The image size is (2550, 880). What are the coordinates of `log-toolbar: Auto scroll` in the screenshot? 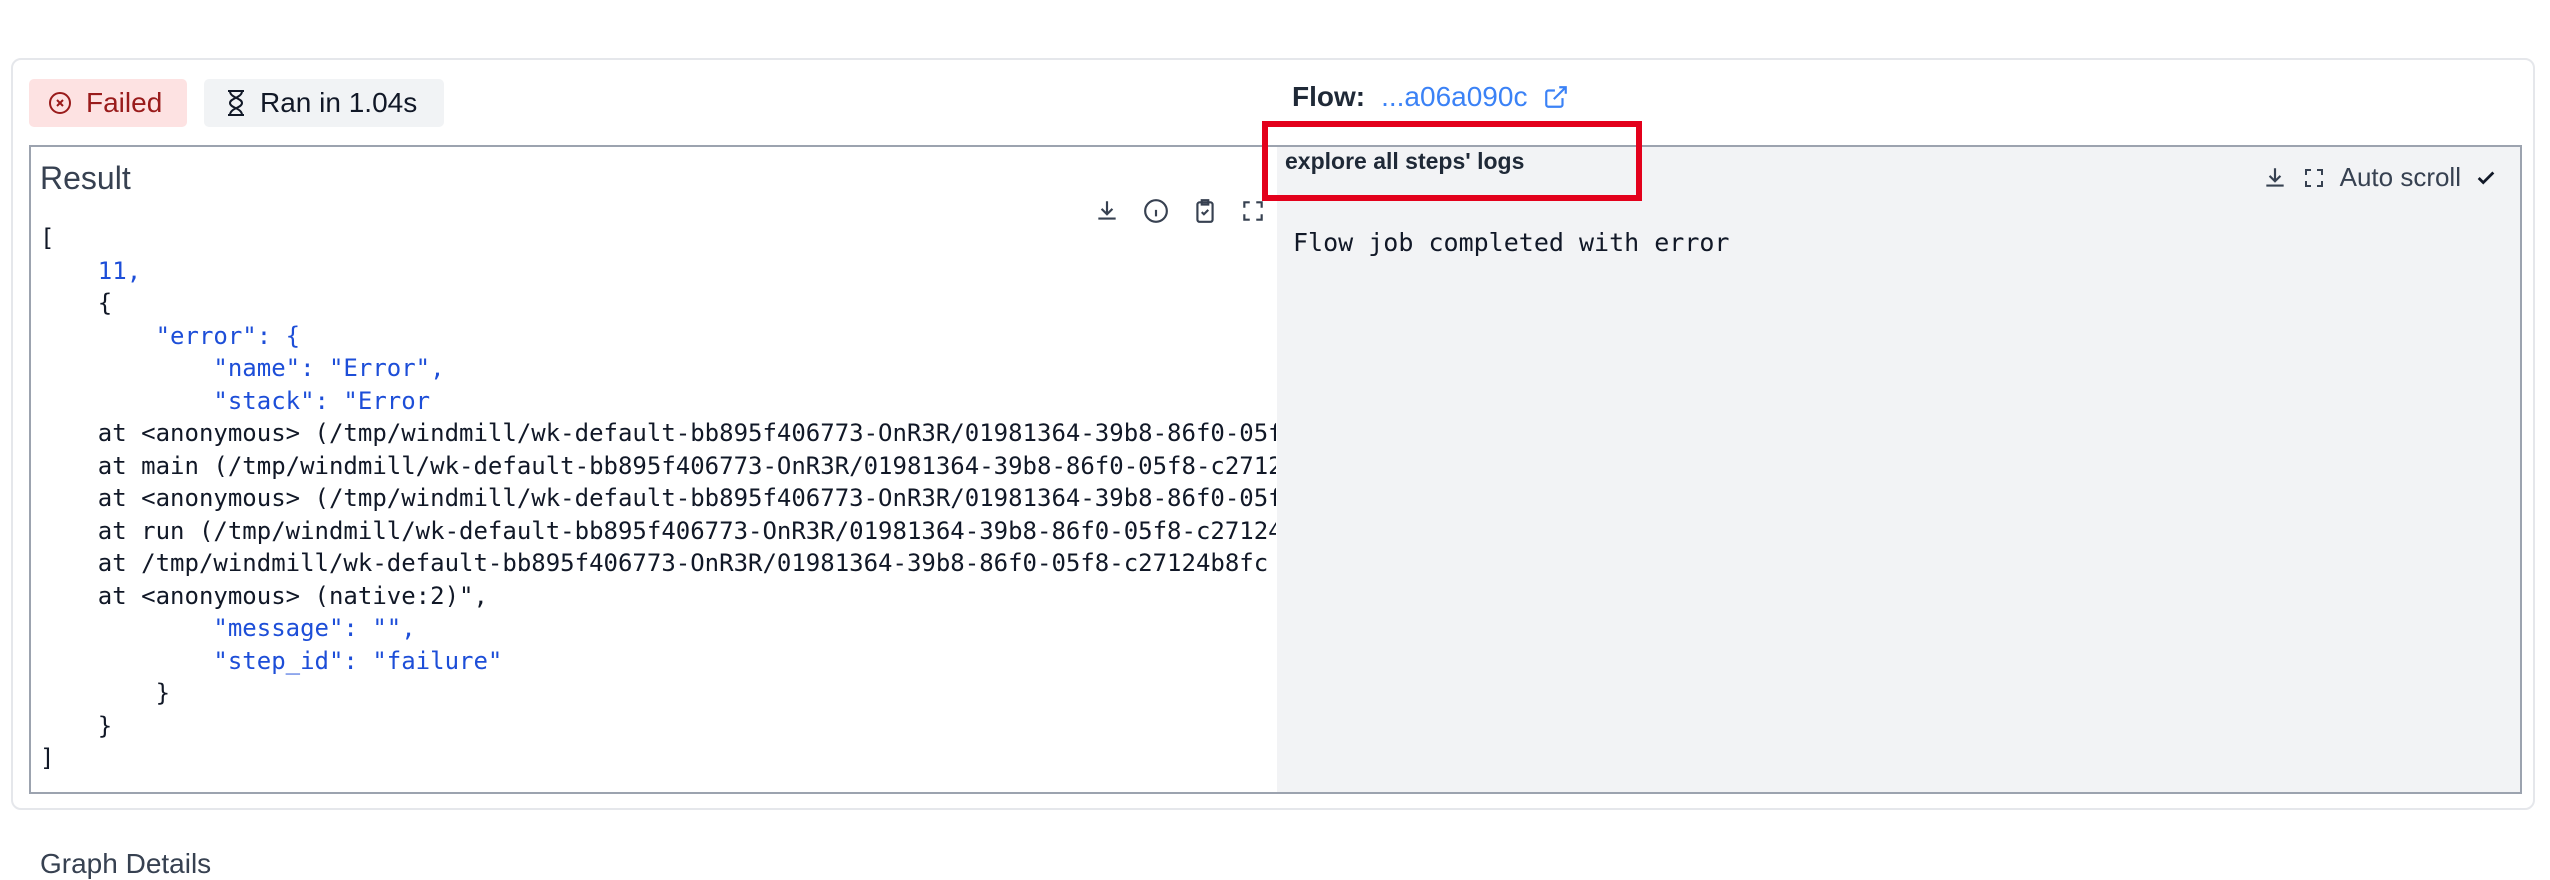 It's located at (2372, 177).